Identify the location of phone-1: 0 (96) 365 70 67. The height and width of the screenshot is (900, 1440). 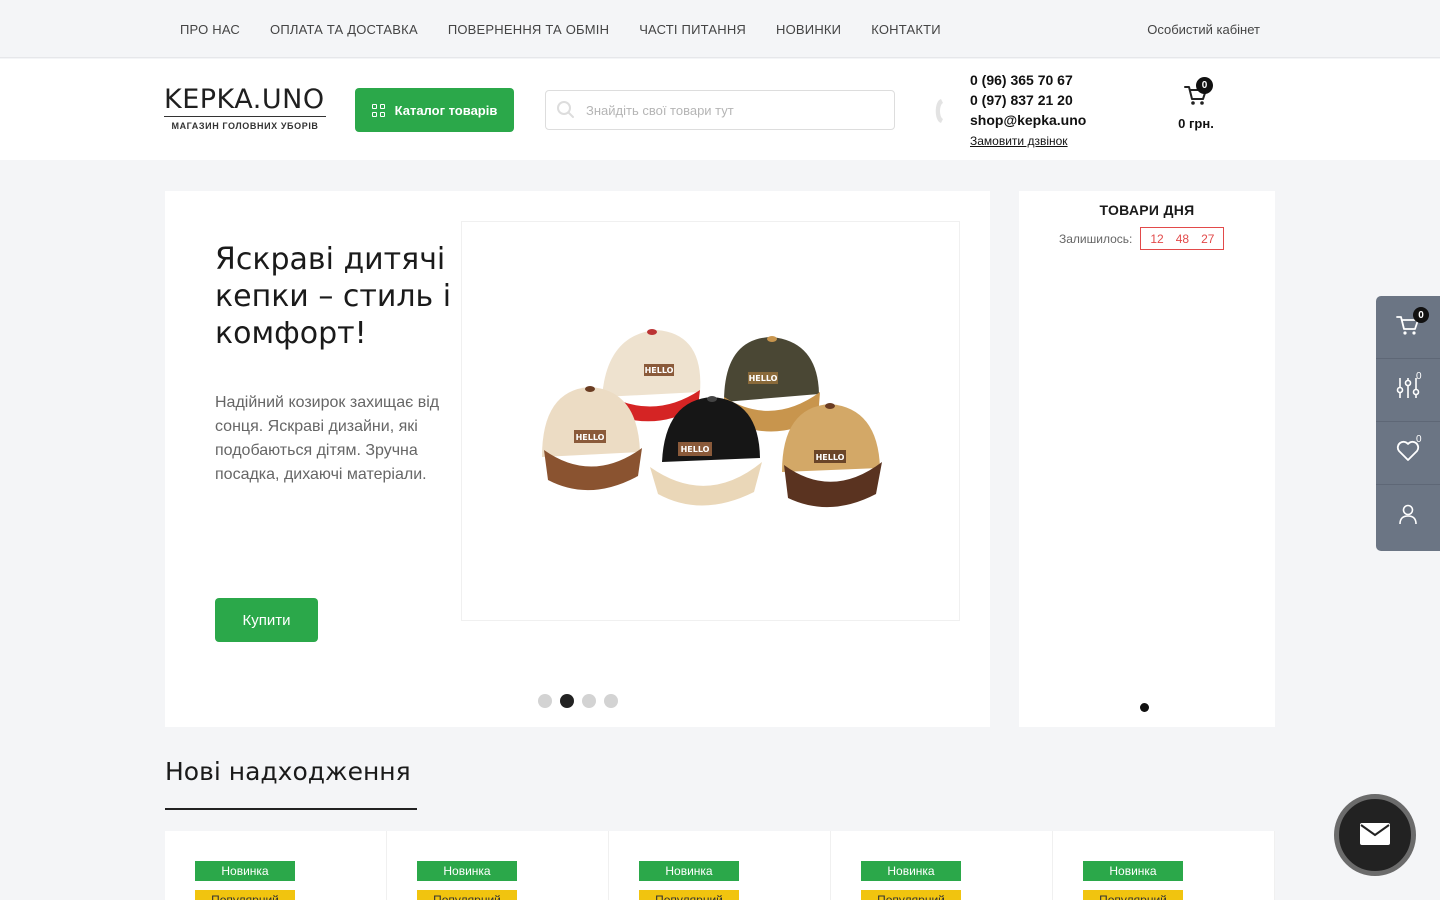
(1028, 80).